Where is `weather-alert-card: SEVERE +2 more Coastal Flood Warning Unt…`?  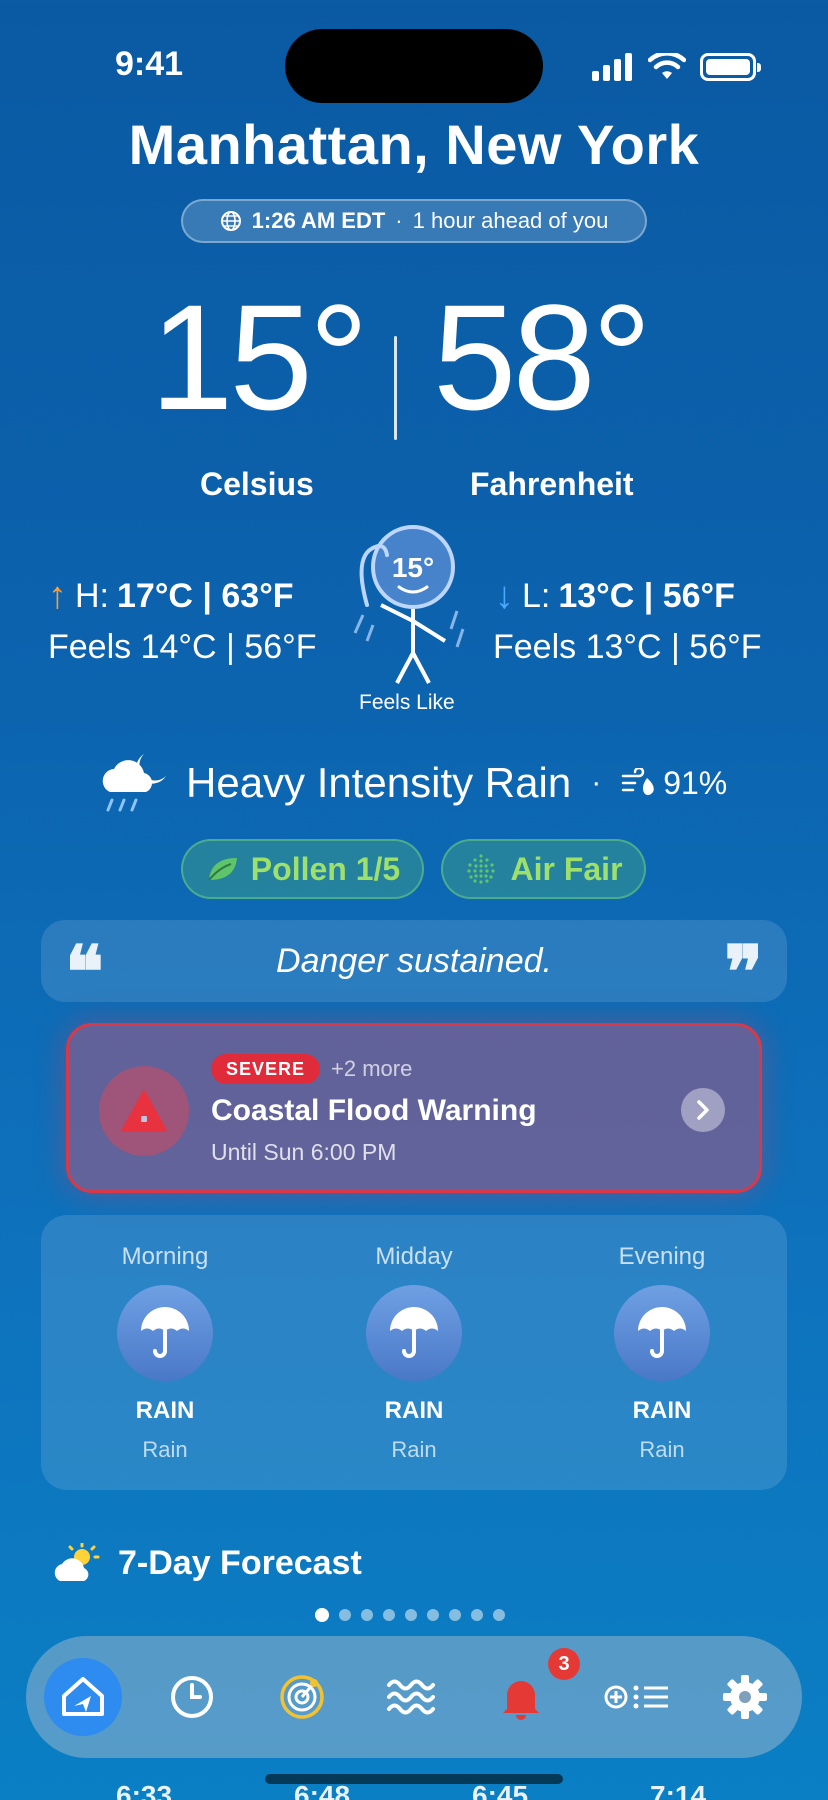 weather-alert-card: SEVERE +2 more Coastal Flood Warning Unt… is located at coordinates (414, 1108).